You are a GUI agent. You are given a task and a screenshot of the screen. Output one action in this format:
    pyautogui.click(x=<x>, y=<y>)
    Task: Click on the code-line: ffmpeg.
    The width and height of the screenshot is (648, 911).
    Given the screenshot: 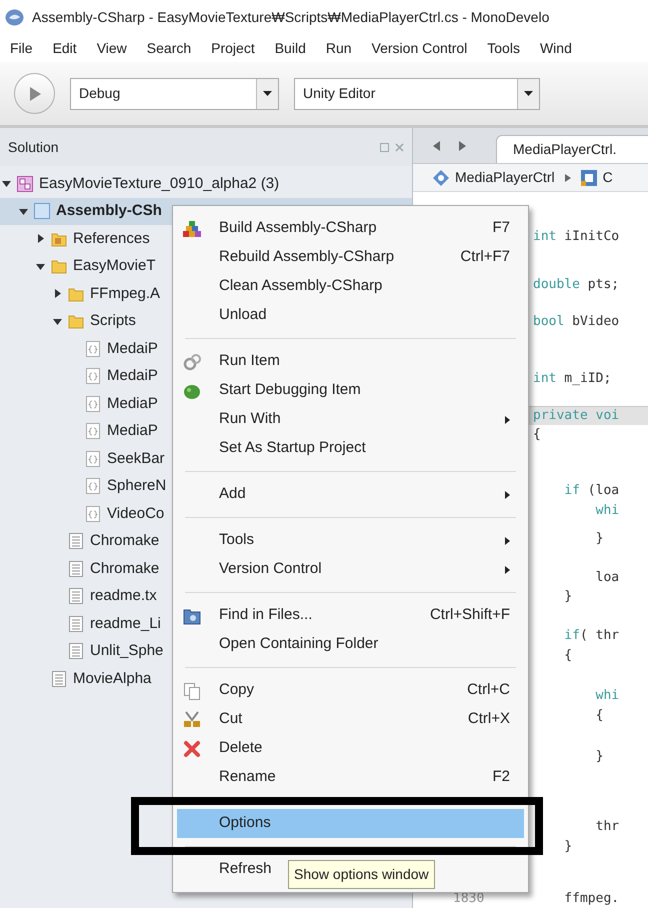 What is the action you would take?
    pyautogui.click(x=591, y=899)
    